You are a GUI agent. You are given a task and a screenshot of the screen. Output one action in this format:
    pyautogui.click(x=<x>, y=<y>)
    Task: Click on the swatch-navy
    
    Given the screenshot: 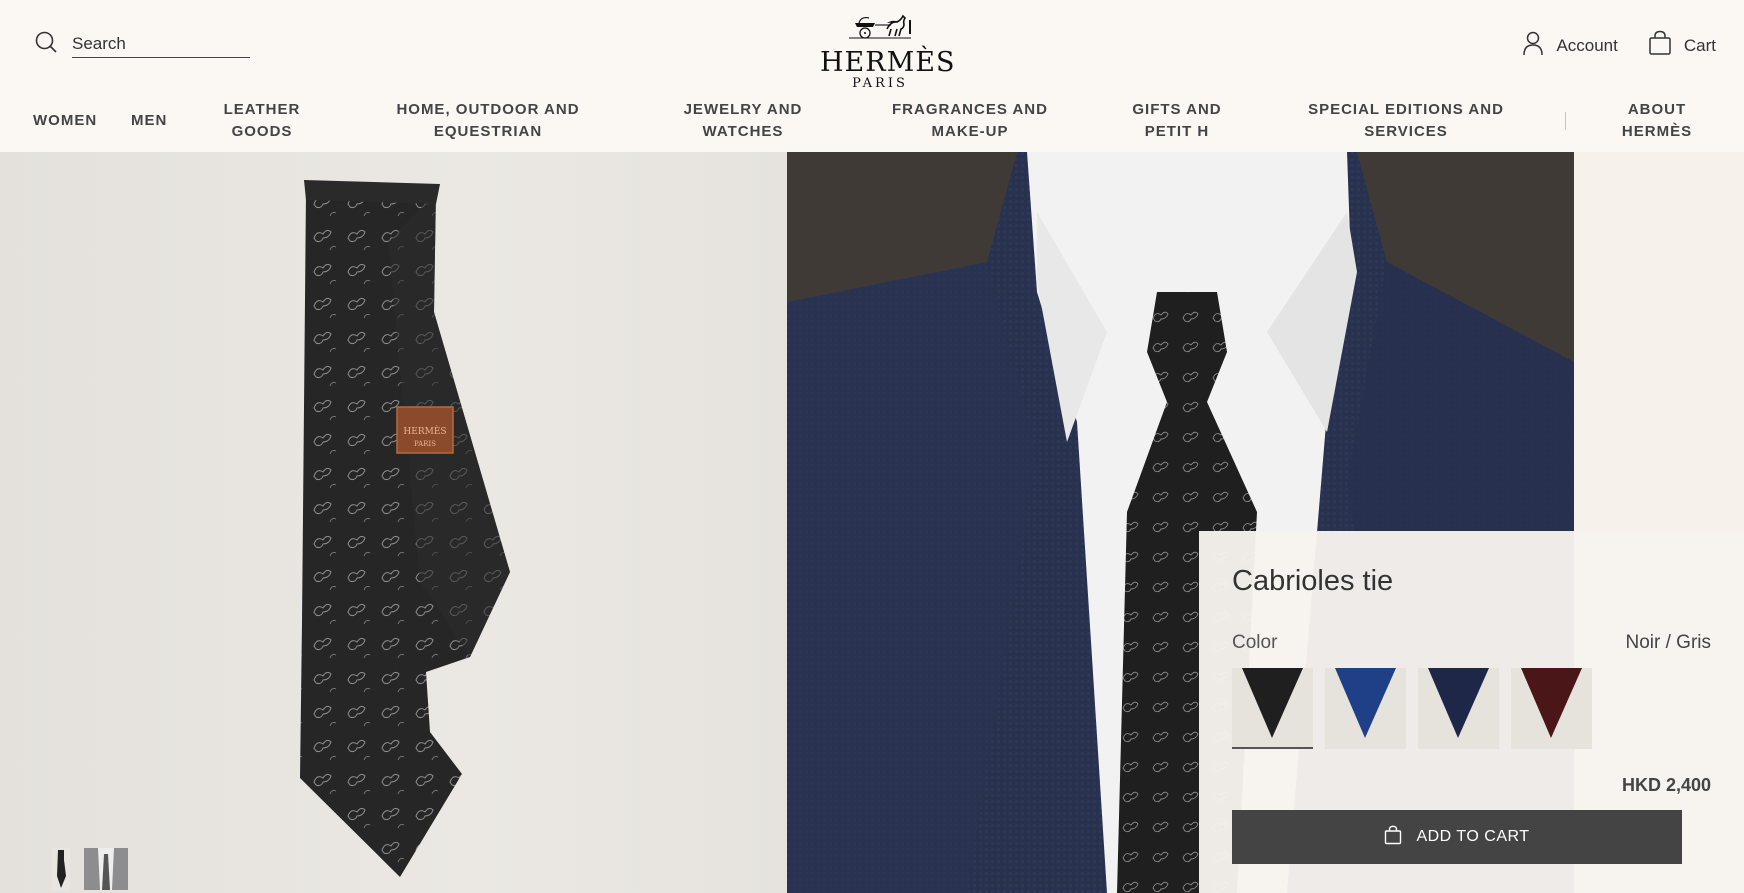 What is the action you would take?
    pyautogui.click(x=1458, y=708)
    